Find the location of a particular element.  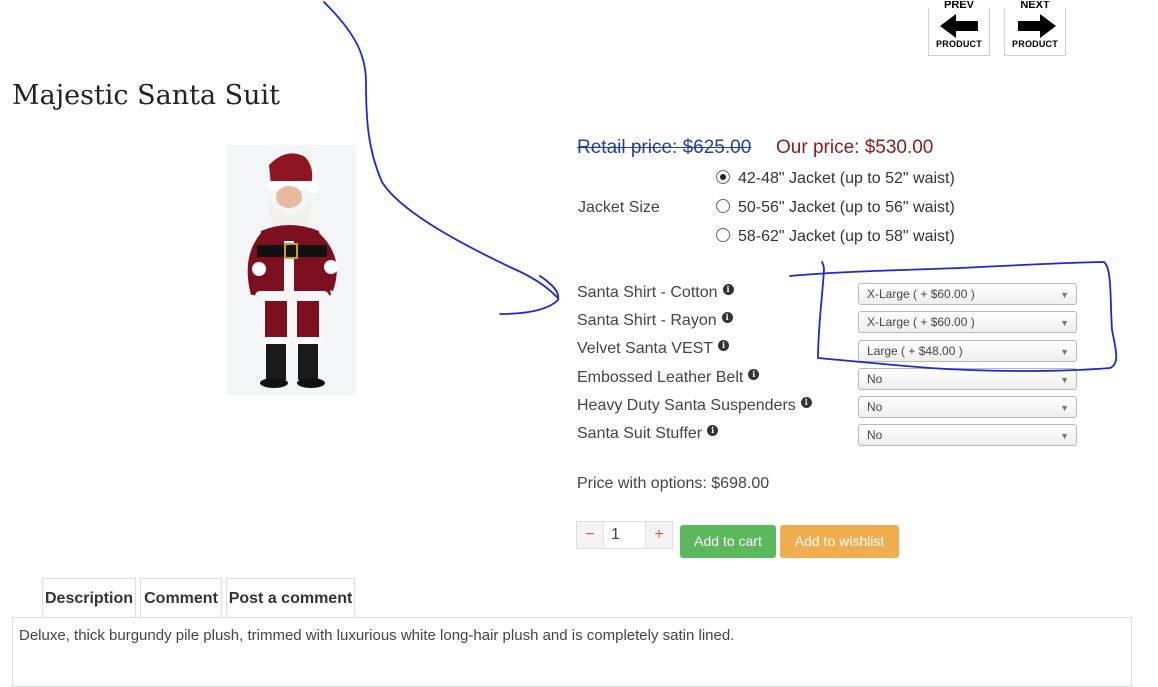

option-label-text: Santa Shirt - Rayon is located at coordinates (647, 320).